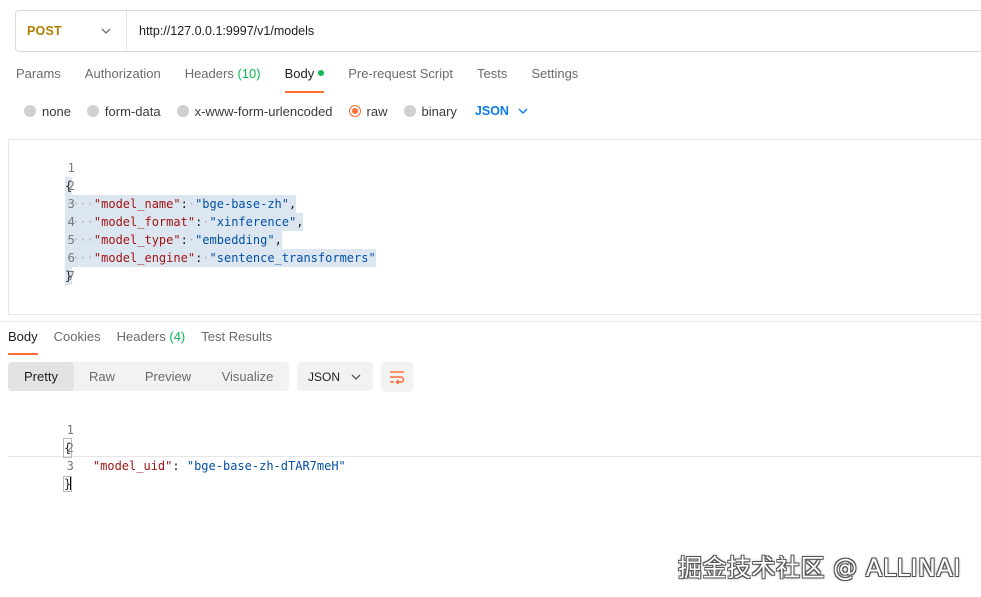  I want to click on tab-settings: Settings, so click(554, 79).